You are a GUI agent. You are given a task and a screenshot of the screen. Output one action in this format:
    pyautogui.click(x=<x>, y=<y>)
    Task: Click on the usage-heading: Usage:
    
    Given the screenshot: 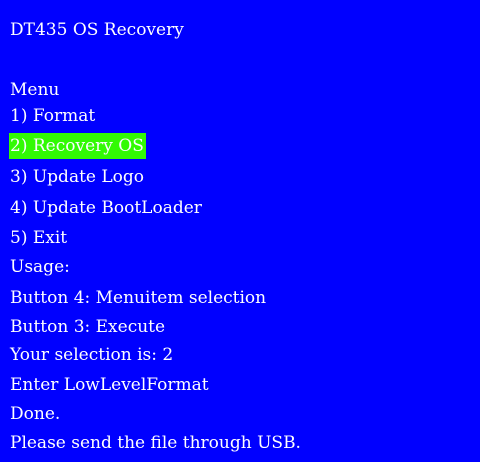 What is the action you would take?
    pyautogui.click(x=40, y=267)
    